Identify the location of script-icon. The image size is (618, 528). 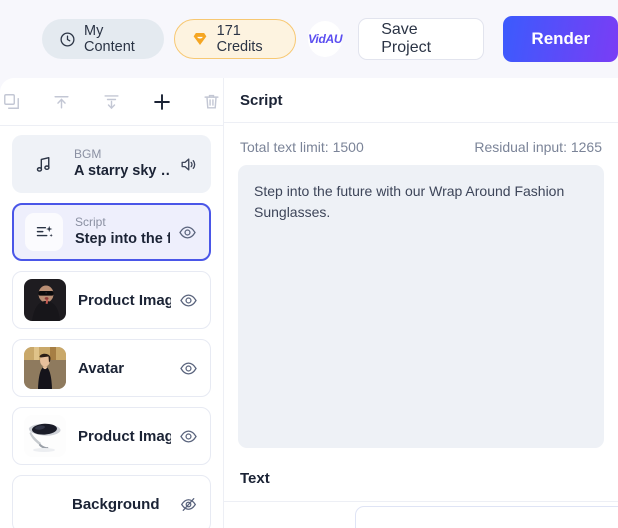
(44, 232).